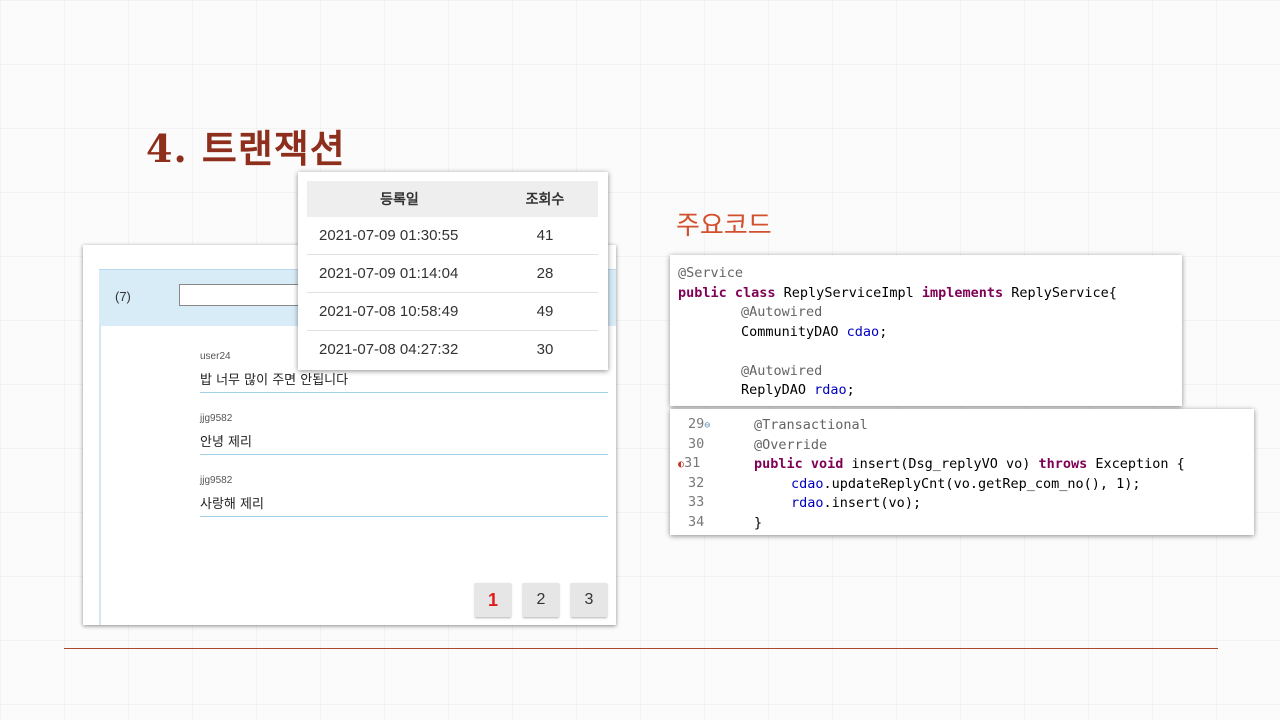  Describe the element at coordinates (711, 273) in the screenshot. I see `code-line: @Service` at that location.